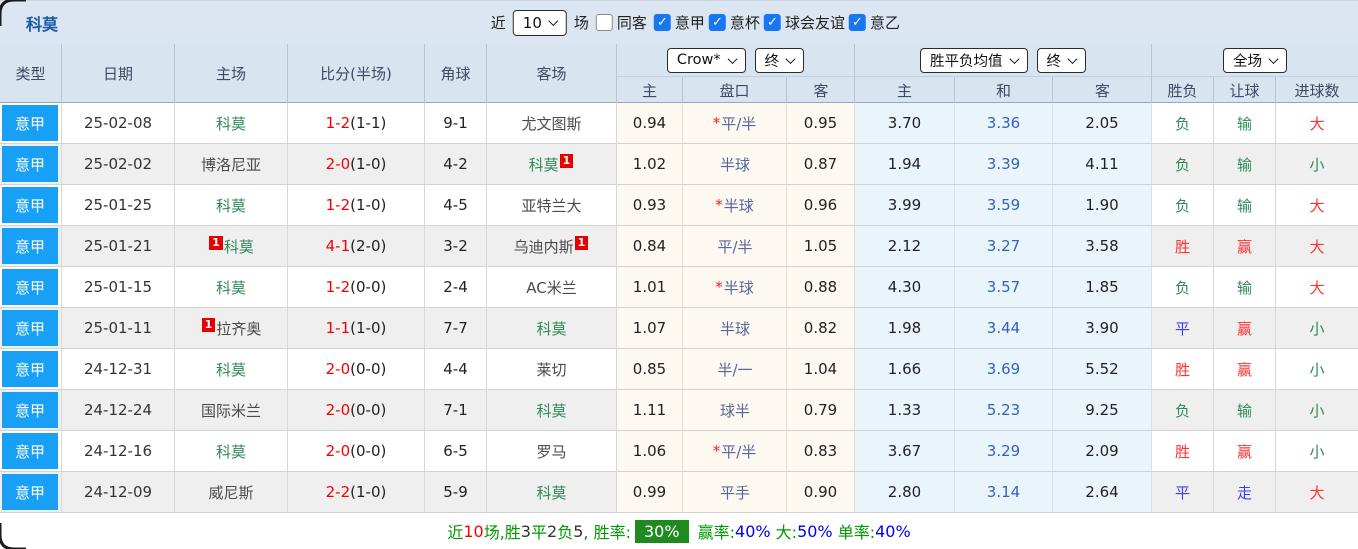  What do you see at coordinates (494, 532) in the screenshot?
I see `summary-segment: 场,` at bounding box center [494, 532].